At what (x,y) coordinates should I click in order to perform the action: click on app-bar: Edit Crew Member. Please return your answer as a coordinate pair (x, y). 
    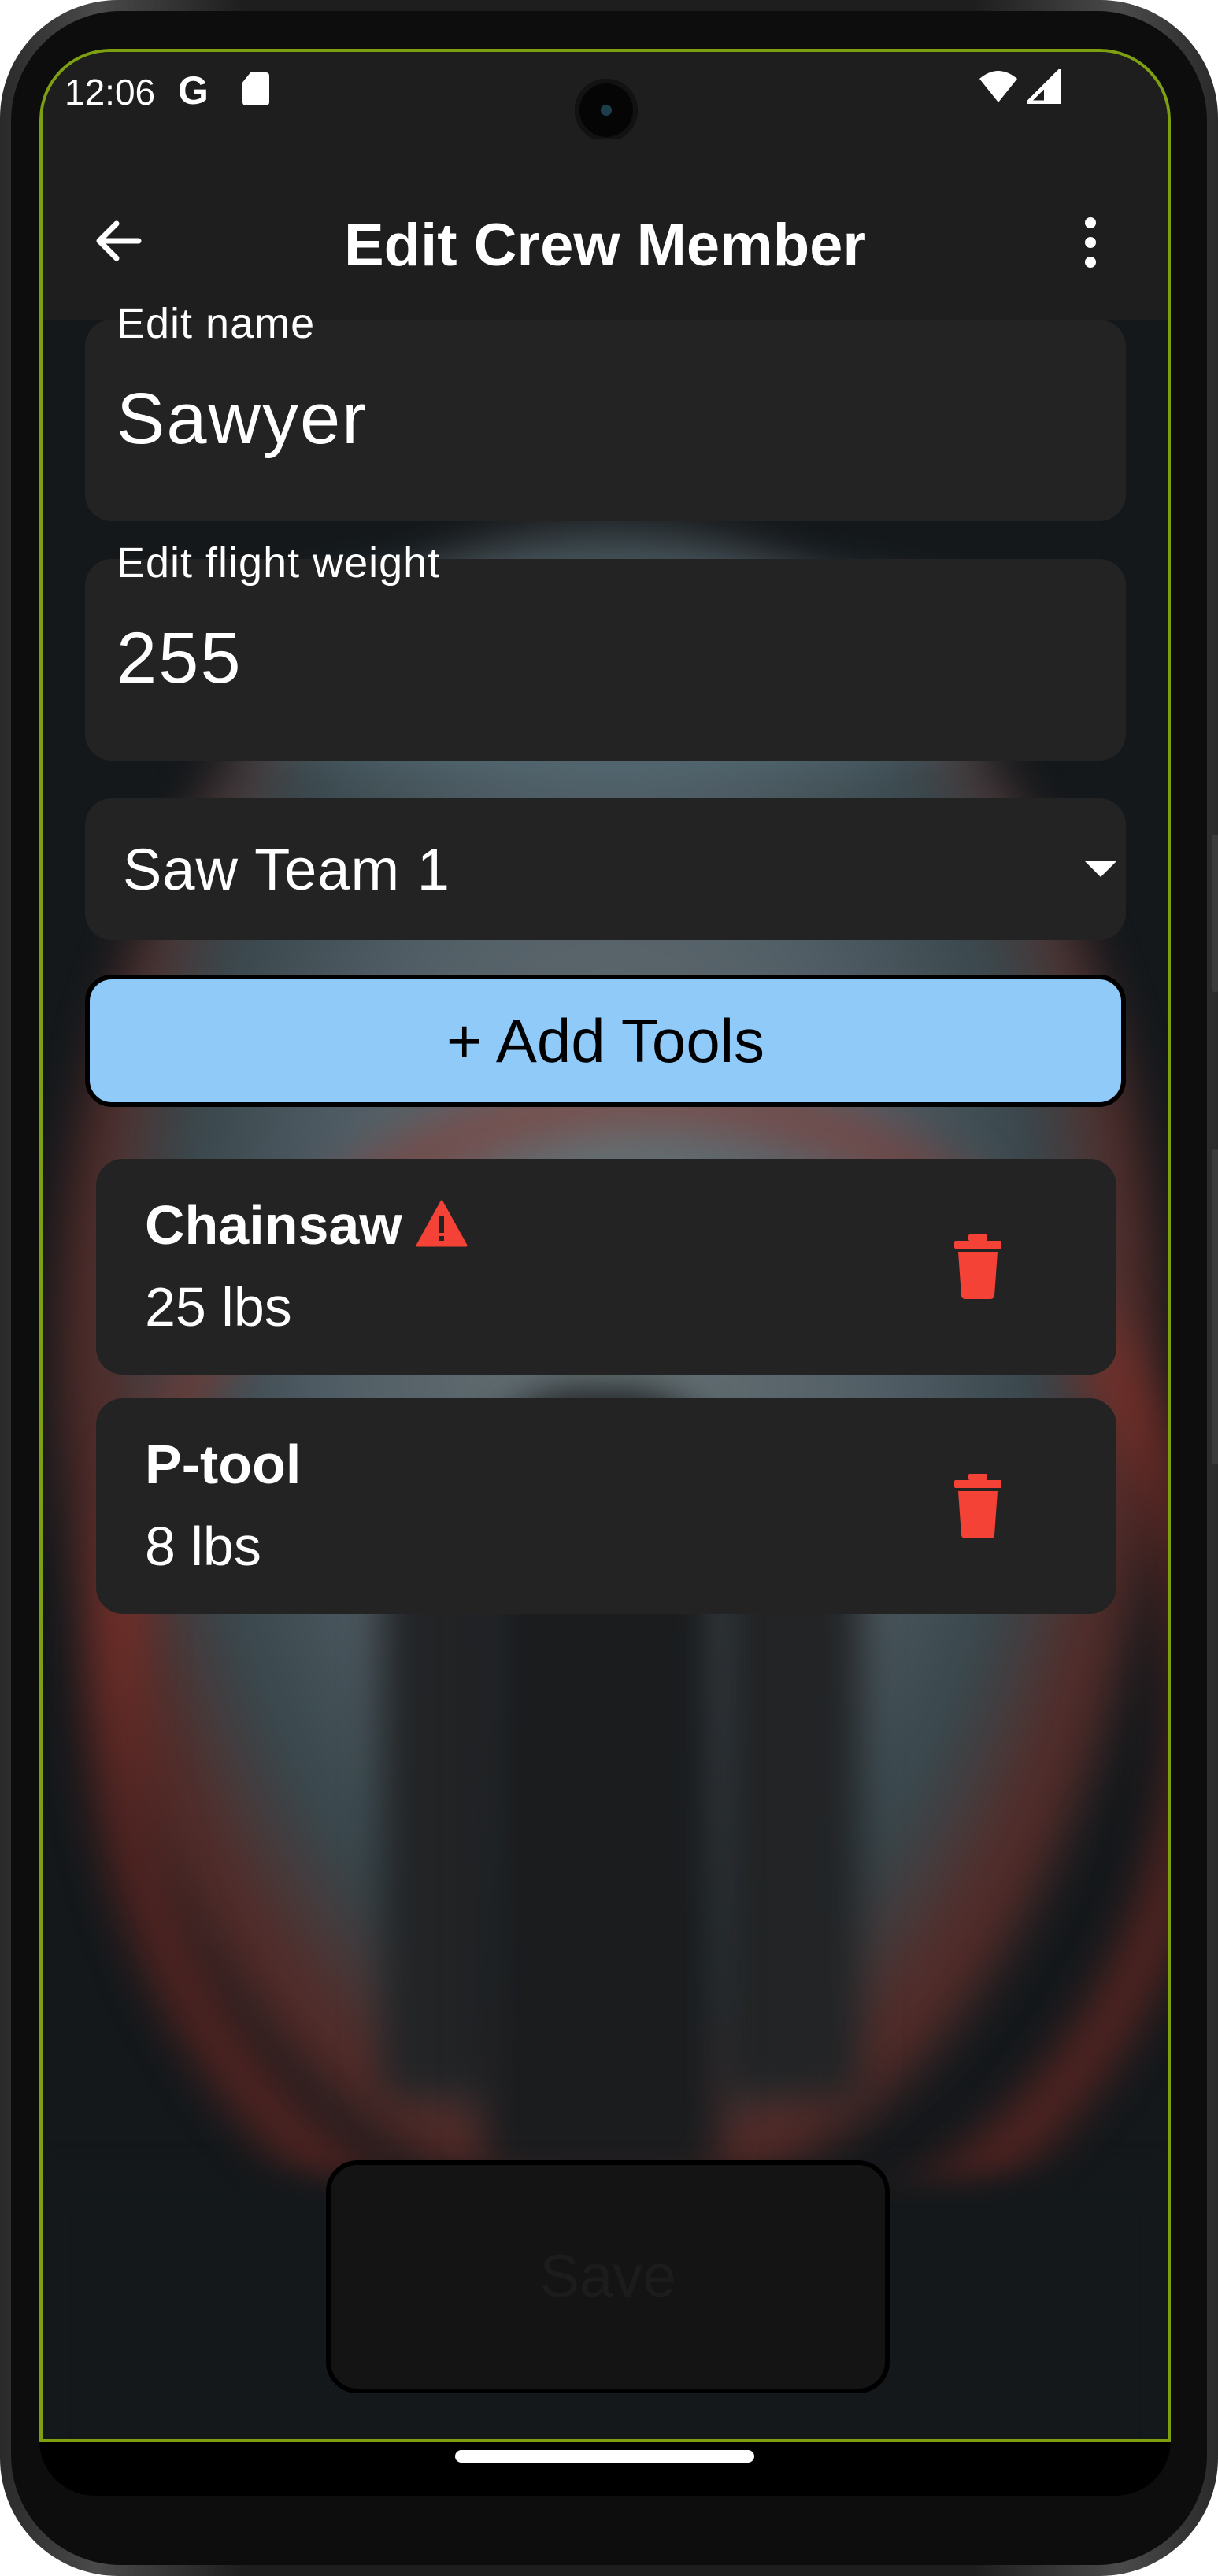
    Looking at the image, I should click on (605, 229).